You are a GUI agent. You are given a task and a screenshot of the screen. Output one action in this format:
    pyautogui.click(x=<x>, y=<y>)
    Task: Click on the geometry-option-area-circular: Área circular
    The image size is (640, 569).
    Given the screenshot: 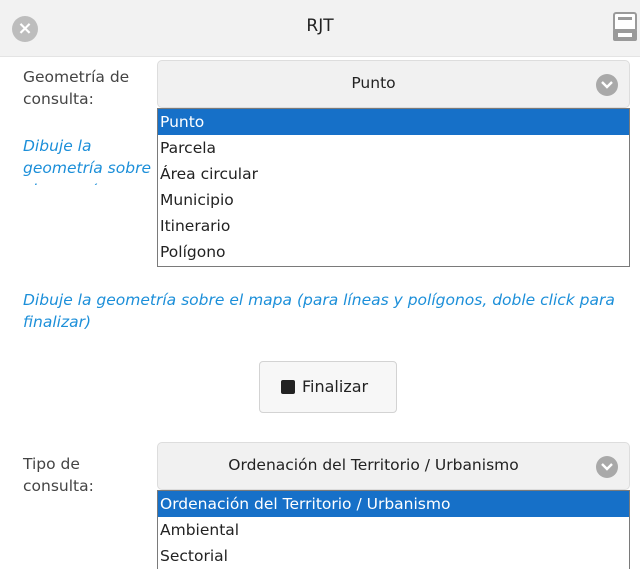 What is the action you would take?
    pyautogui.click(x=393, y=174)
    